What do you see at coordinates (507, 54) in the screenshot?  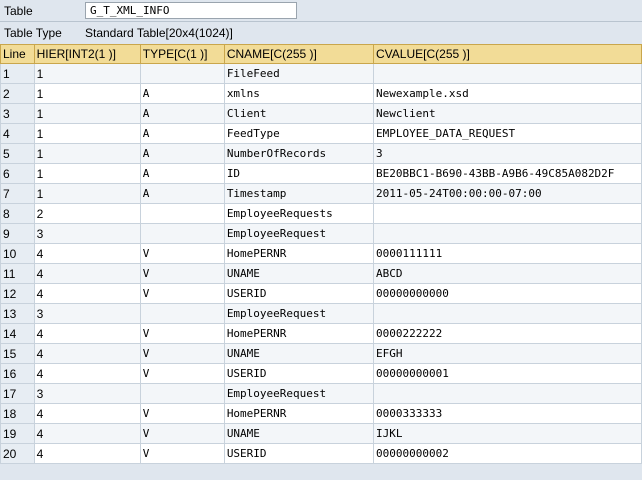 I see `column-header-cvalue: CVALUE[C(255 )]` at bounding box center [507, 54].